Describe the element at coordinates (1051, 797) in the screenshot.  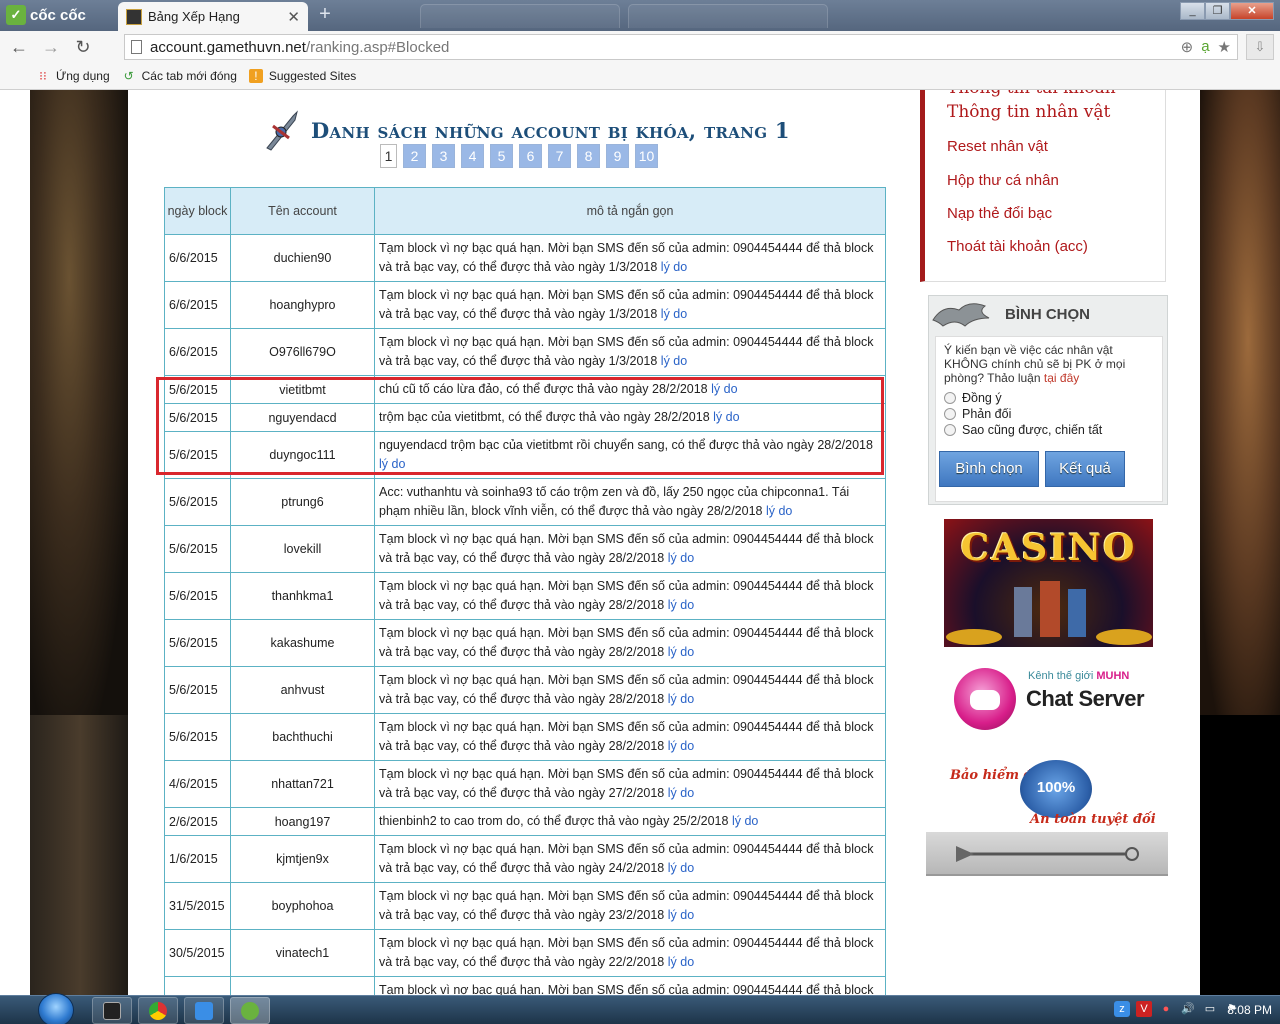
I see `insurance-banner: Bảo hiểm đồ 100% An toàn tuyệt đối` at that location.